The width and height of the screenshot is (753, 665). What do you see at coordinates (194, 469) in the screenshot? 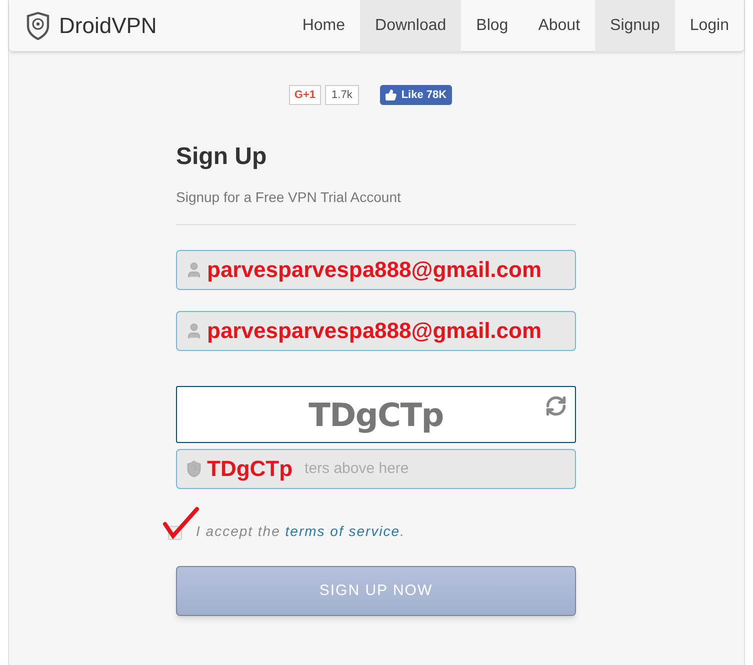
I see `shield-icon` at bounding box center [194, 469].